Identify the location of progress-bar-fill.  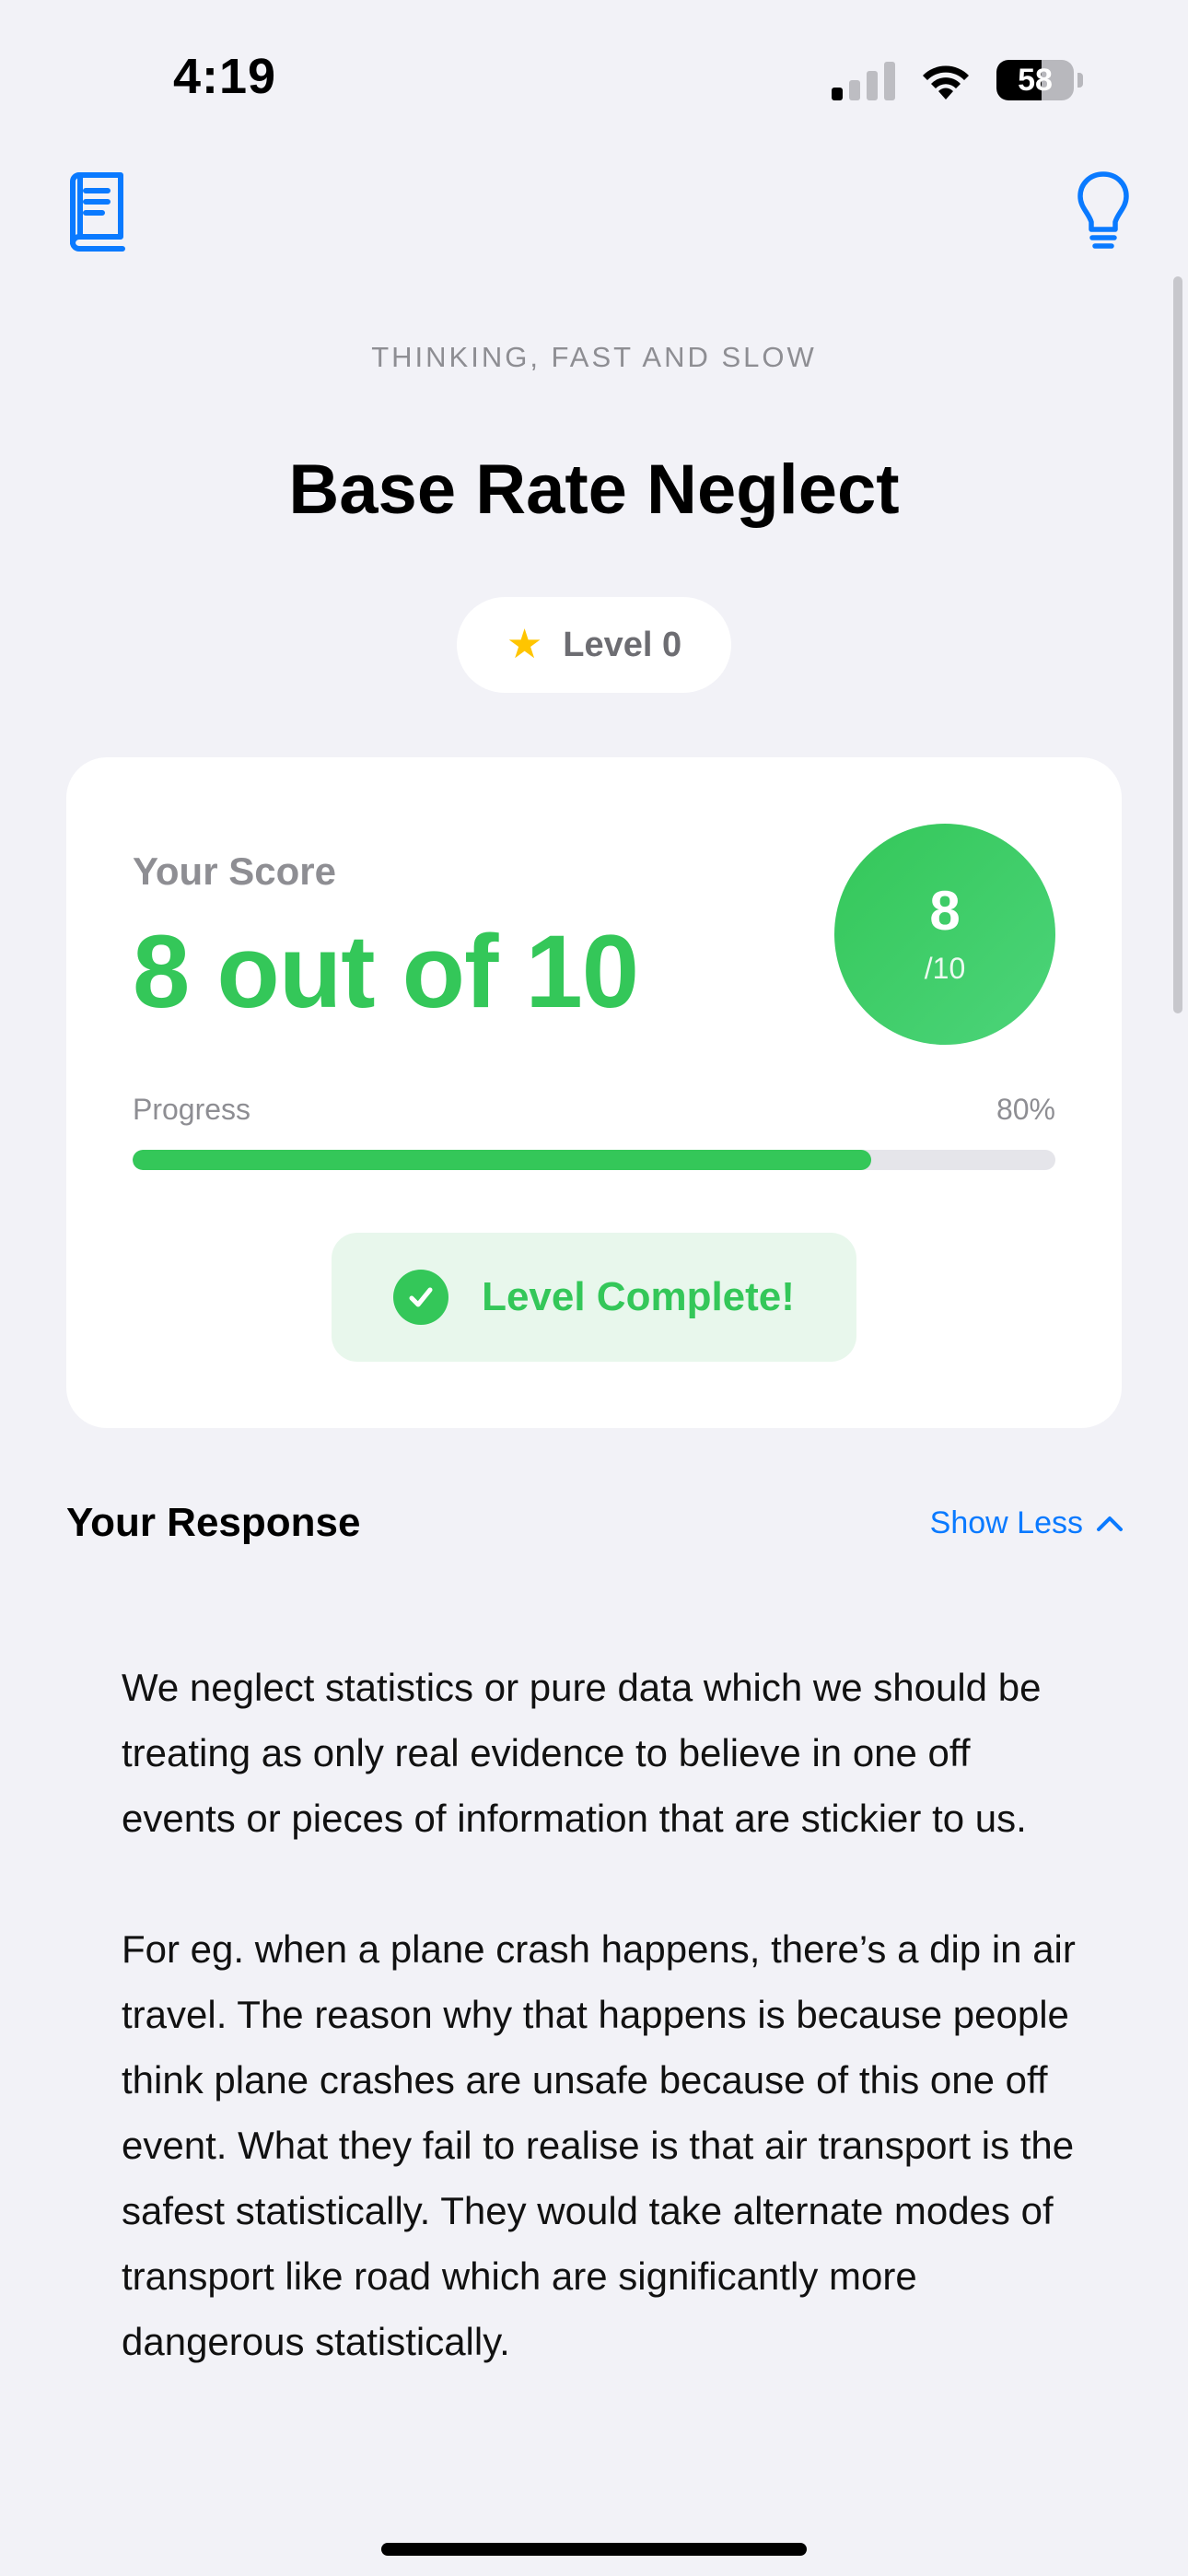
(502, 1160).